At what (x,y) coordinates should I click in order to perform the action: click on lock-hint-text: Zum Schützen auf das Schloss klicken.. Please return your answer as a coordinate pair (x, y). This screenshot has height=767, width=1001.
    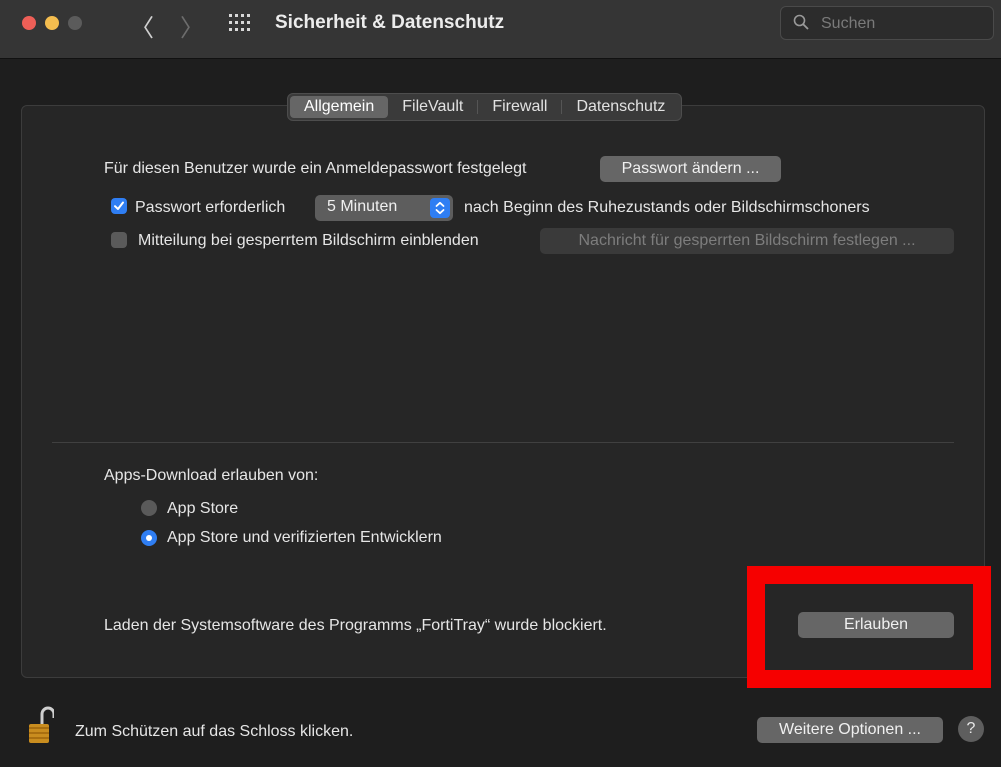
    Looking at the image, I should click on (214, 731).